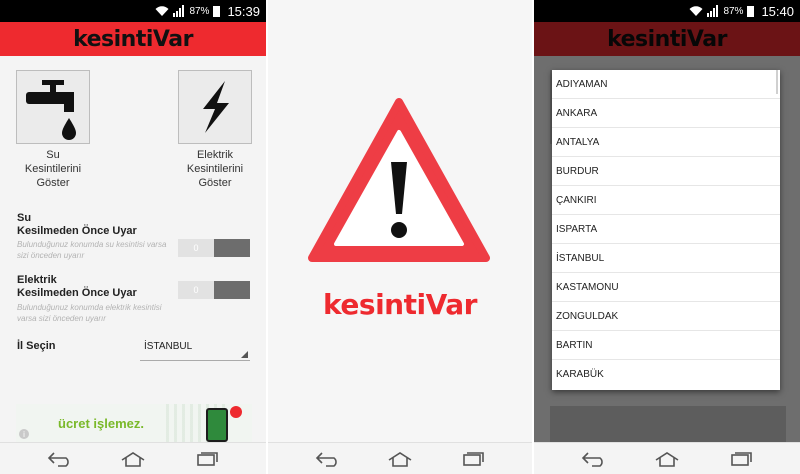  What do you see at coordinates (667, 11) in the screenshot?
I see `status-bar: 87% 15:40` at bounding box center [667, 11].